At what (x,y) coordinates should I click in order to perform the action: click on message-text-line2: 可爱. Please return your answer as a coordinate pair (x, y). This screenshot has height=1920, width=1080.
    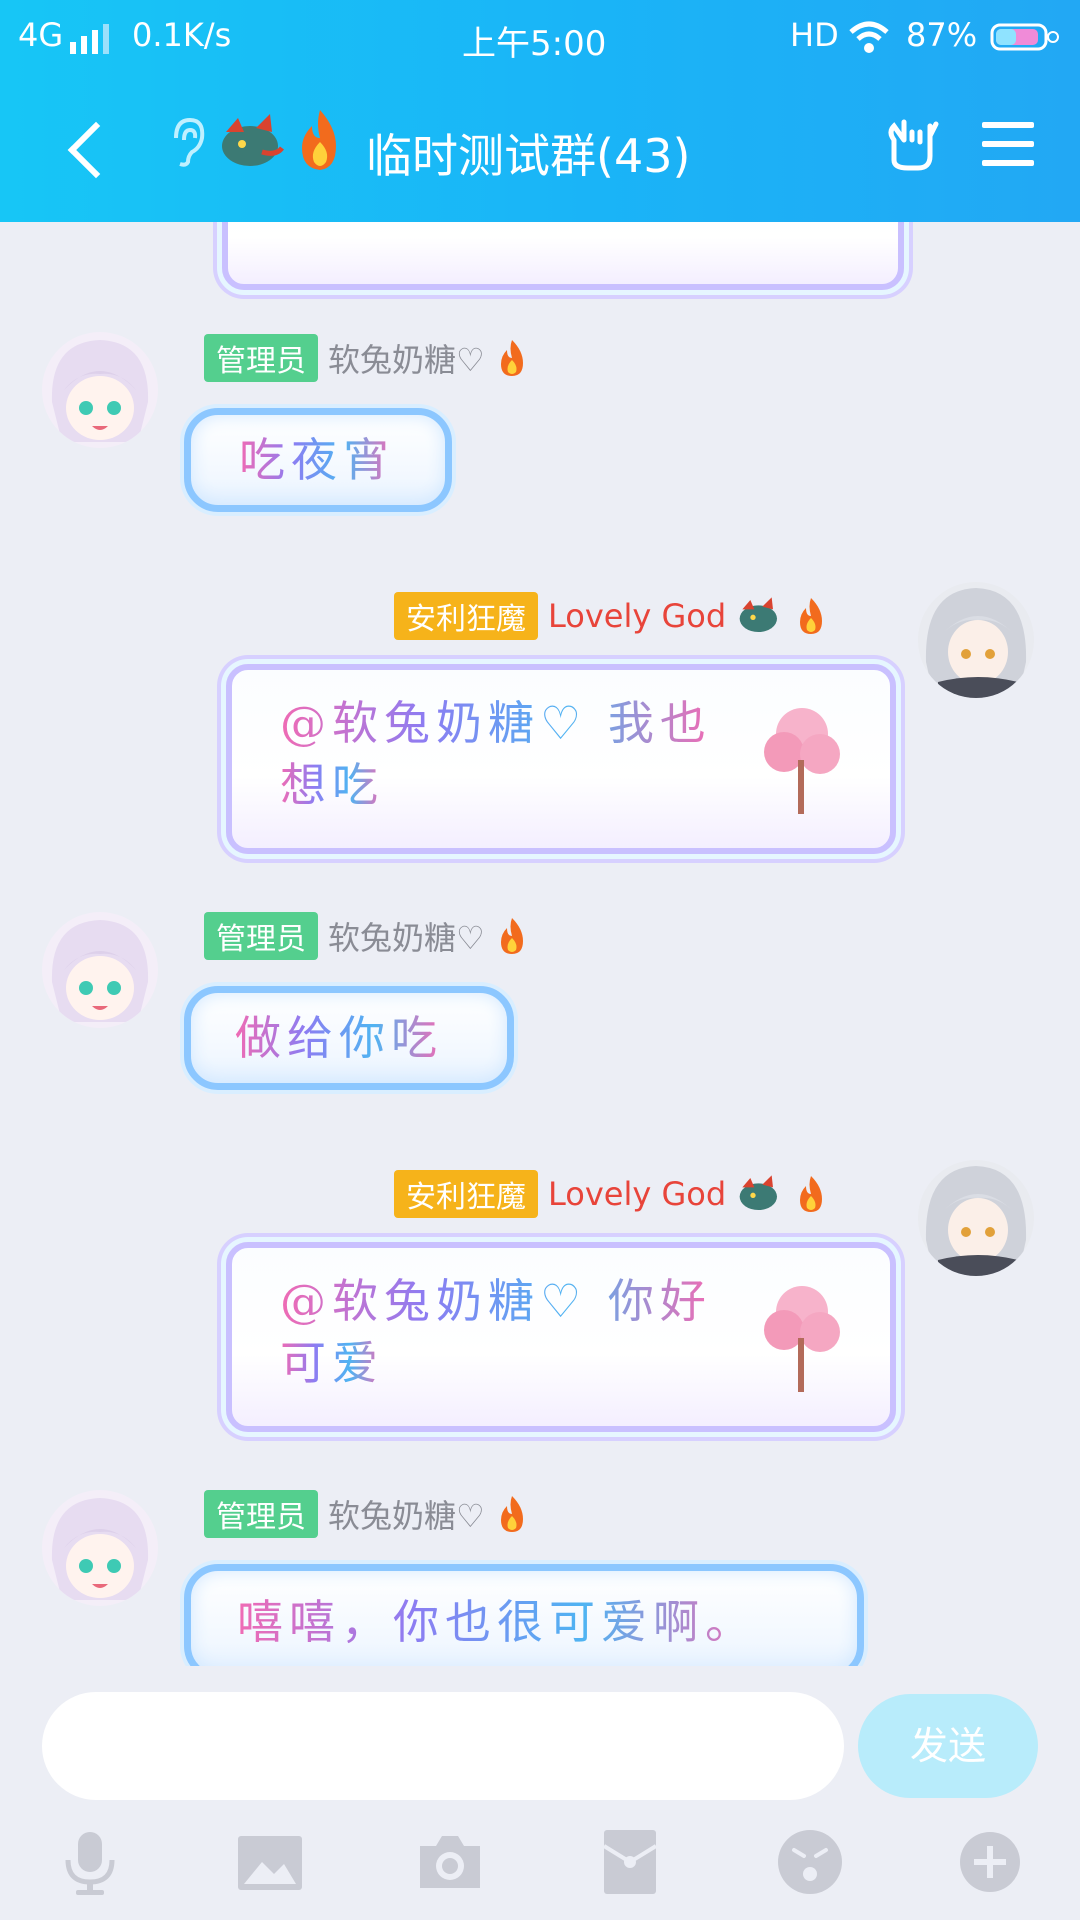
    Looking at the image, I should click on (332, 1363).